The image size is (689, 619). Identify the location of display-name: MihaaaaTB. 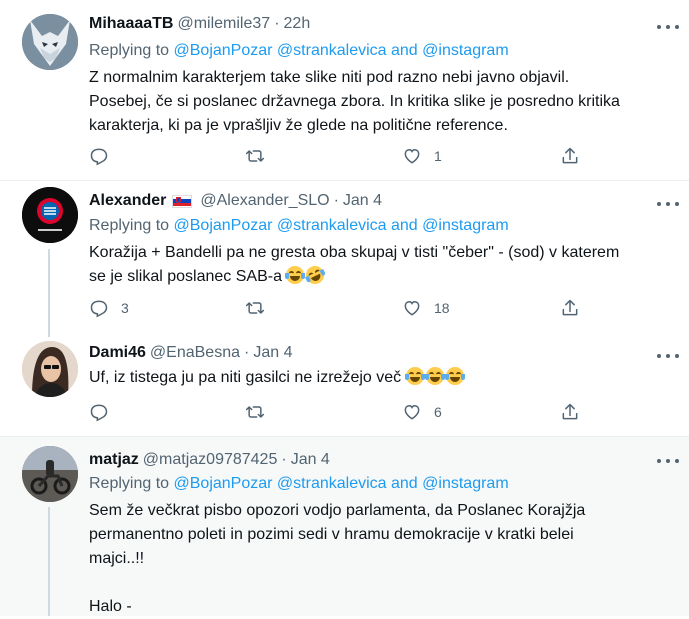
(131, 24).